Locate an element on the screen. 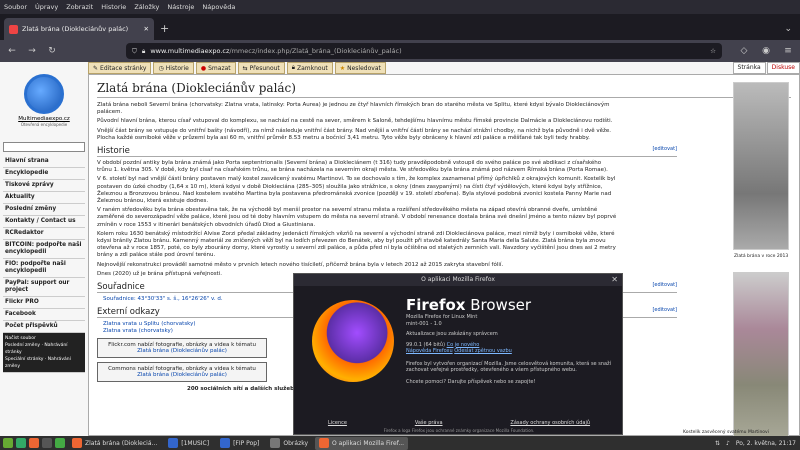 This screenshot has height=450, width=800. browser-tab: Zlatá brána (Diokleciánův palác) ✕ is located at coordinates (79, 29).